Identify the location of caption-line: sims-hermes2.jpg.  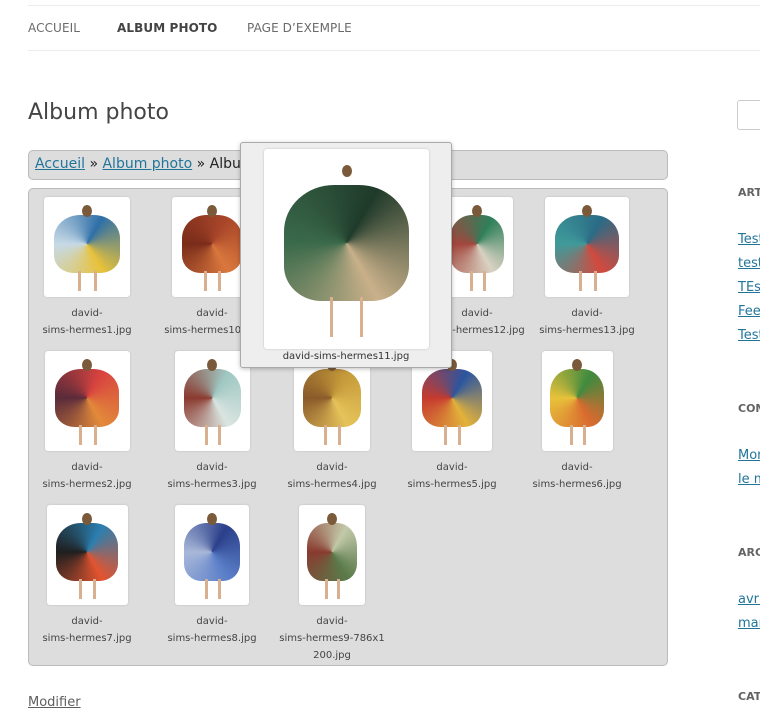
(87, 484).